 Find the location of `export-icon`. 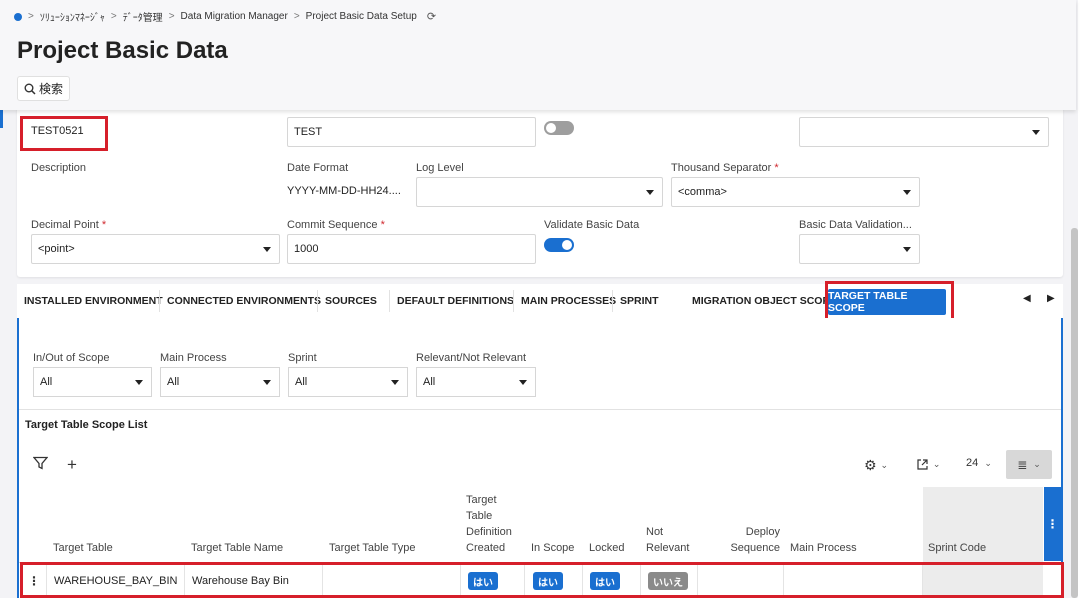

export-icon is located at coordinates (922, 464).